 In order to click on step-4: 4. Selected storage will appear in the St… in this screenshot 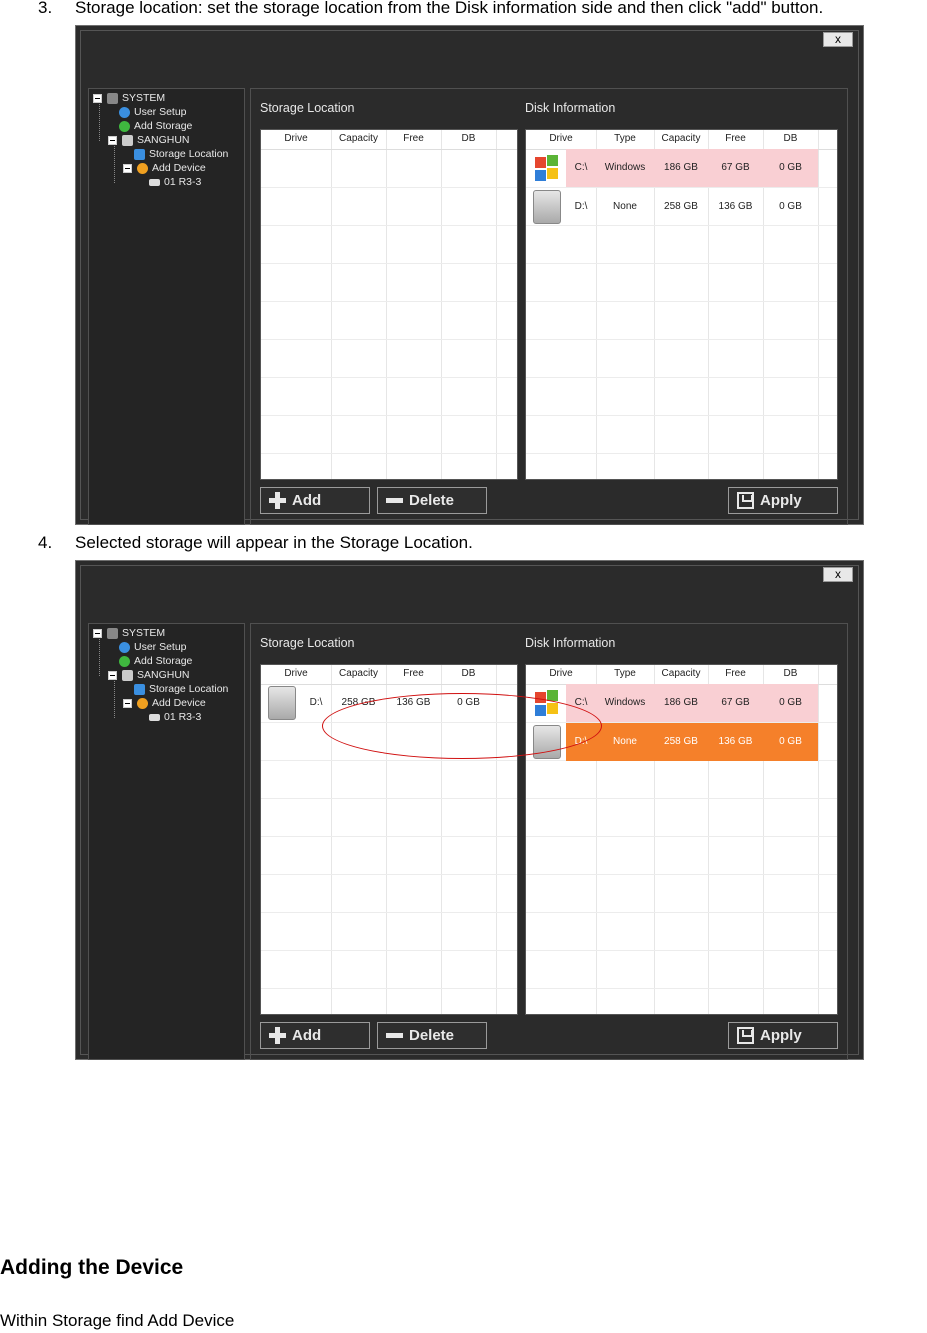, I will do `click(255, 543)`.